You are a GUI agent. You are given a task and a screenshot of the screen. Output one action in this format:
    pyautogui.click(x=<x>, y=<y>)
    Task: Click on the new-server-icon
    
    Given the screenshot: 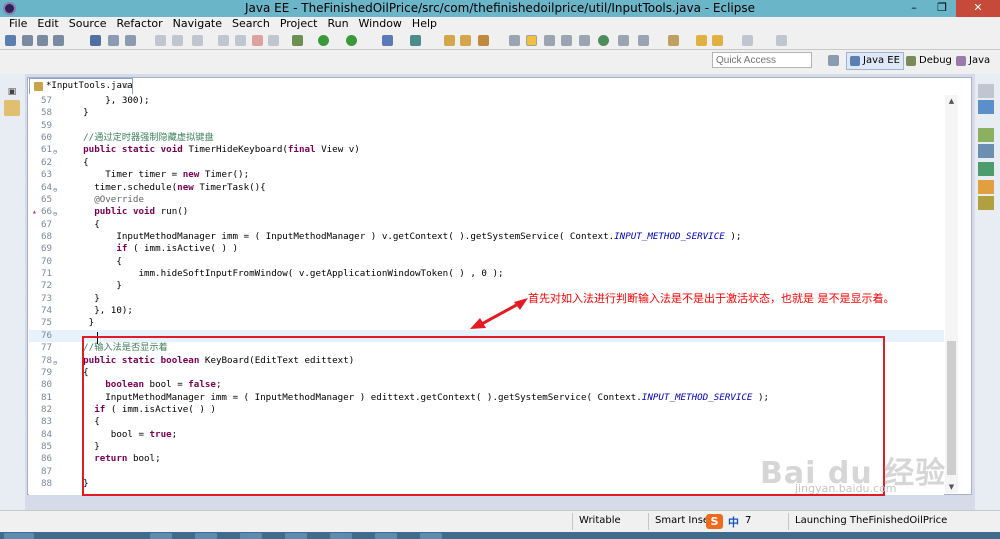 What is the action you would take?
    pyautogui.click(x=387, y=40)
    